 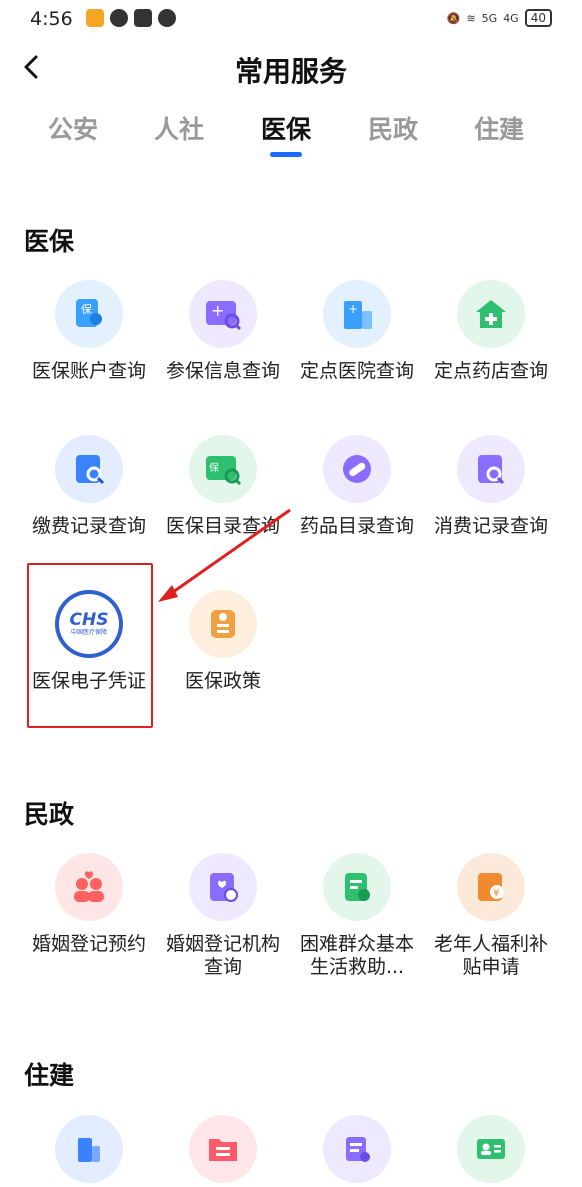 I want to click on battery-icon: 40, so click(x=538, y=18).